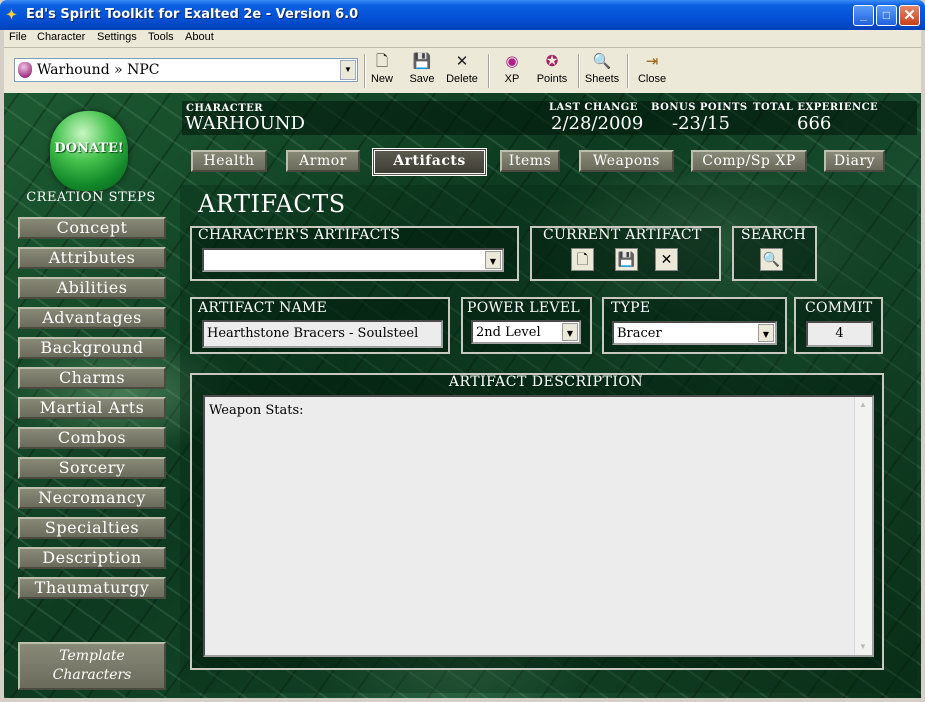  Describe the element at coordinates (863, 647) in the screenshot. I see `scroll-down-icon: ▼` at that location.